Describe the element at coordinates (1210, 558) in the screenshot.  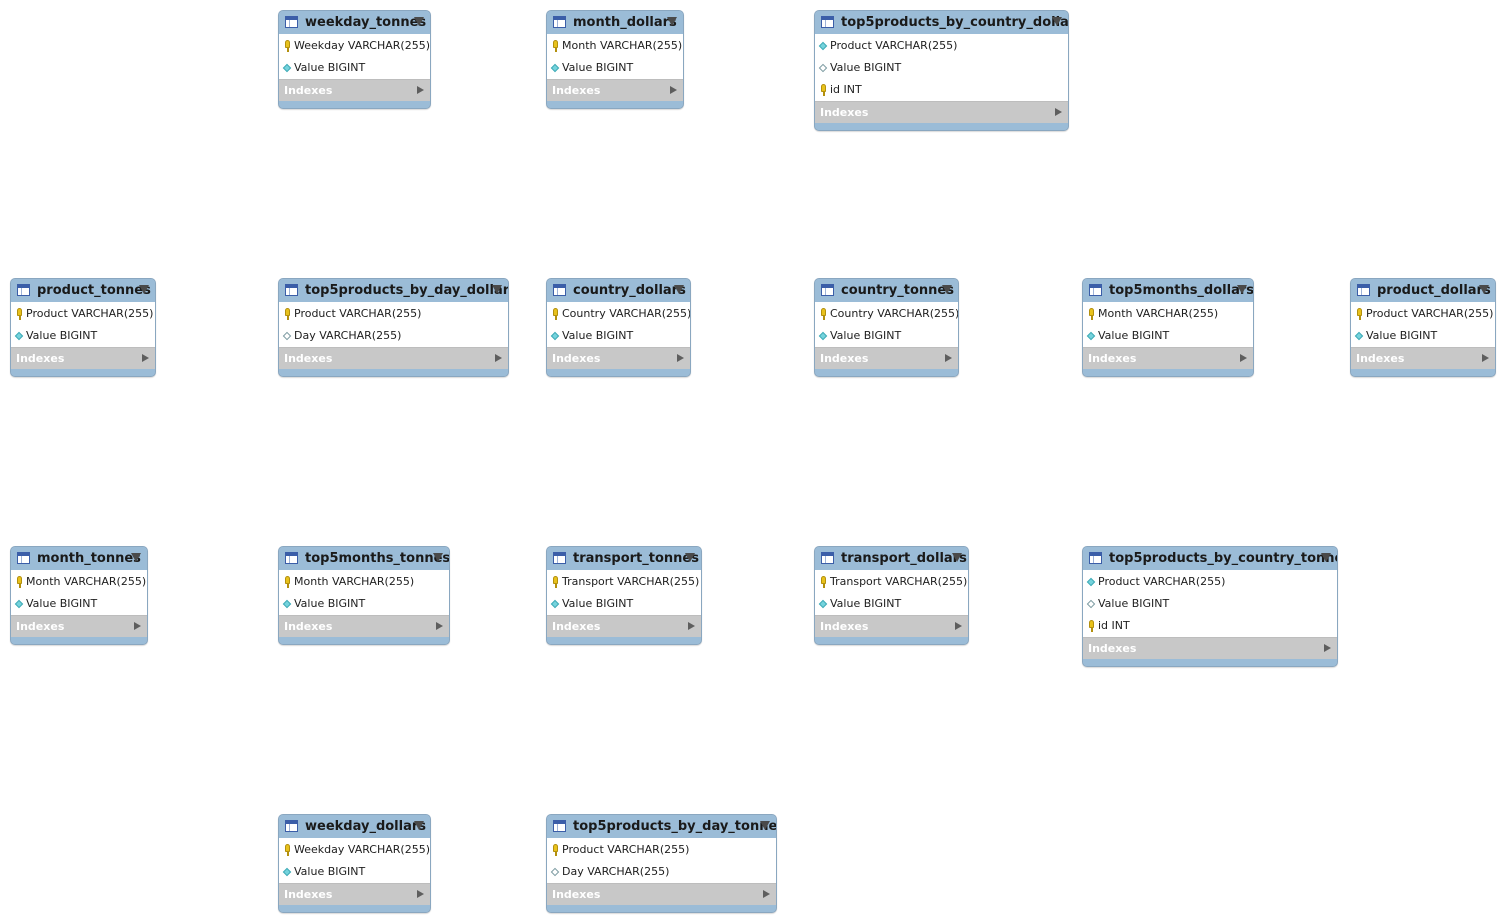
I see `table-header: top5products_by_country_tonnes` at that location.